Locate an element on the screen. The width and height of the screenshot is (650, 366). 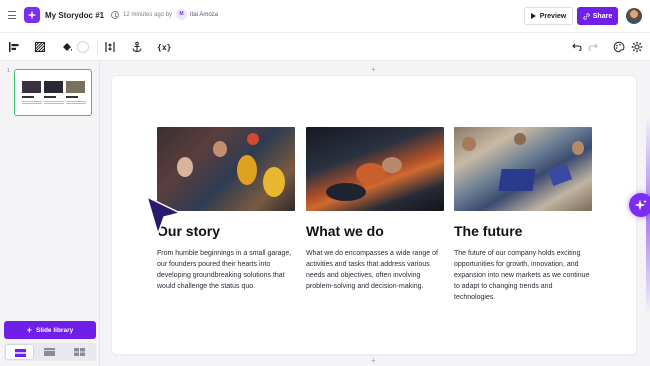
grid-view-button is located at coordinates (79, 352).